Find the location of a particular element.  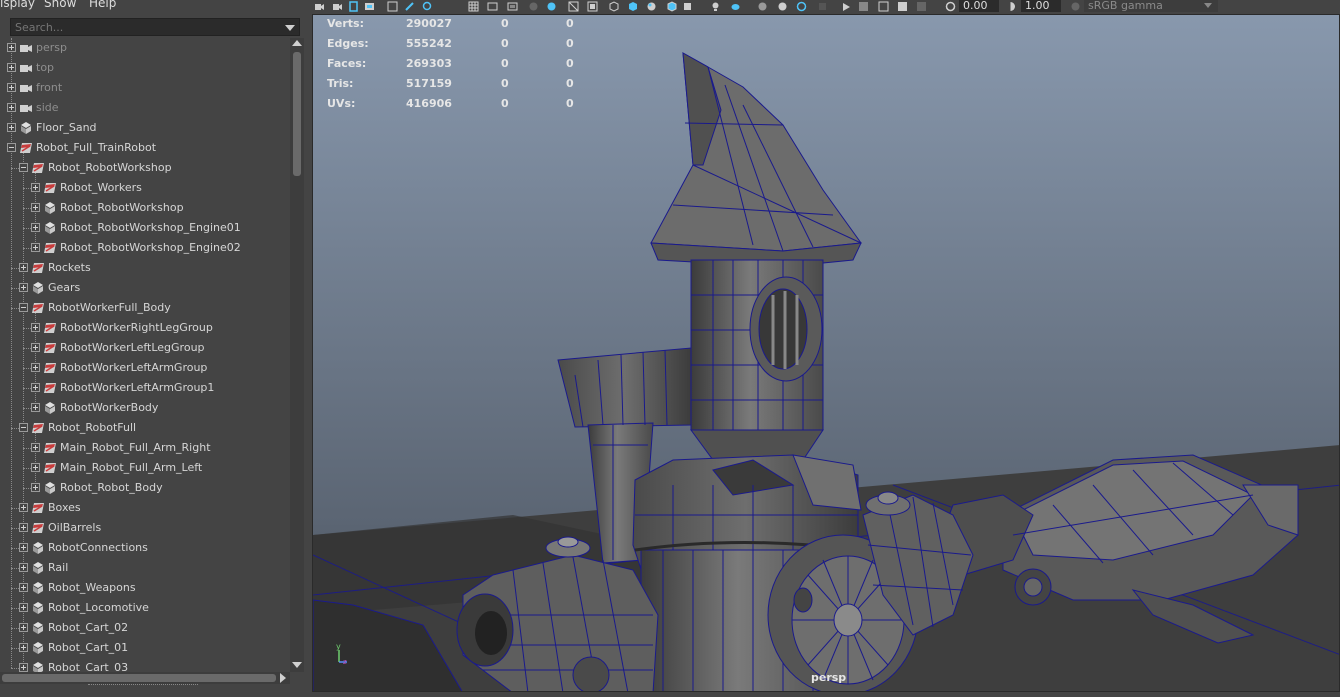

outliner-item: Robot_Cart_03 is located at coordinates (145, 665).